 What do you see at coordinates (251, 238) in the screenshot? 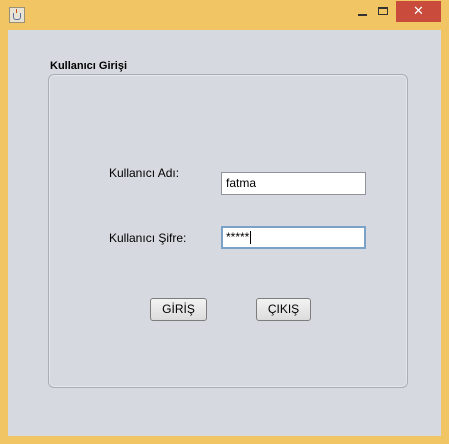
I see `text-caret` at bounding box center [251, 238].